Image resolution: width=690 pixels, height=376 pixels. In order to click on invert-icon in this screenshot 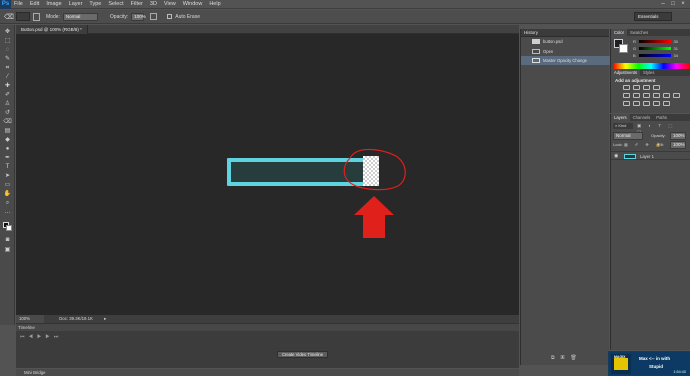, I will do `click(626, 103)`.